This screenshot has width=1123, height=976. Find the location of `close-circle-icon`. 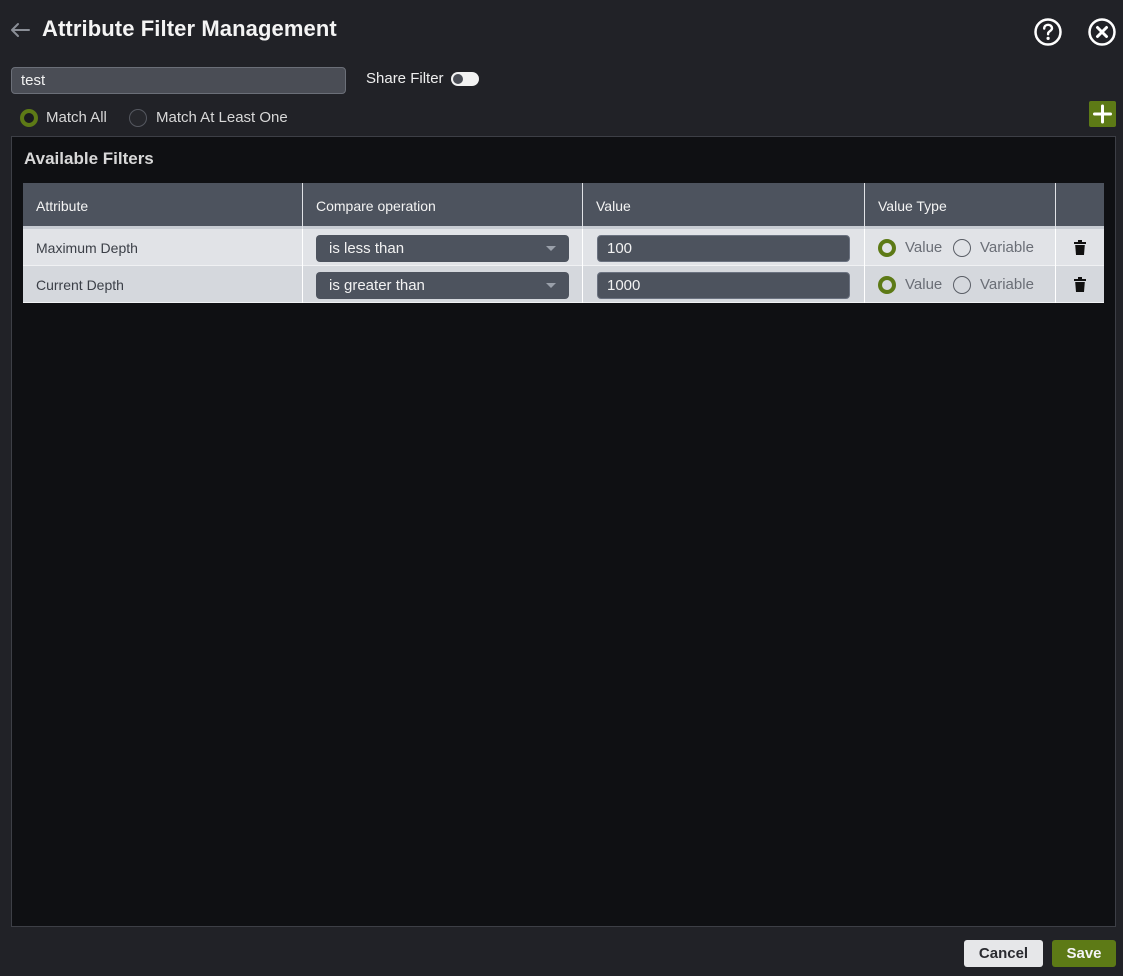

close-circle-icon is located at coordinates (1102, 32).